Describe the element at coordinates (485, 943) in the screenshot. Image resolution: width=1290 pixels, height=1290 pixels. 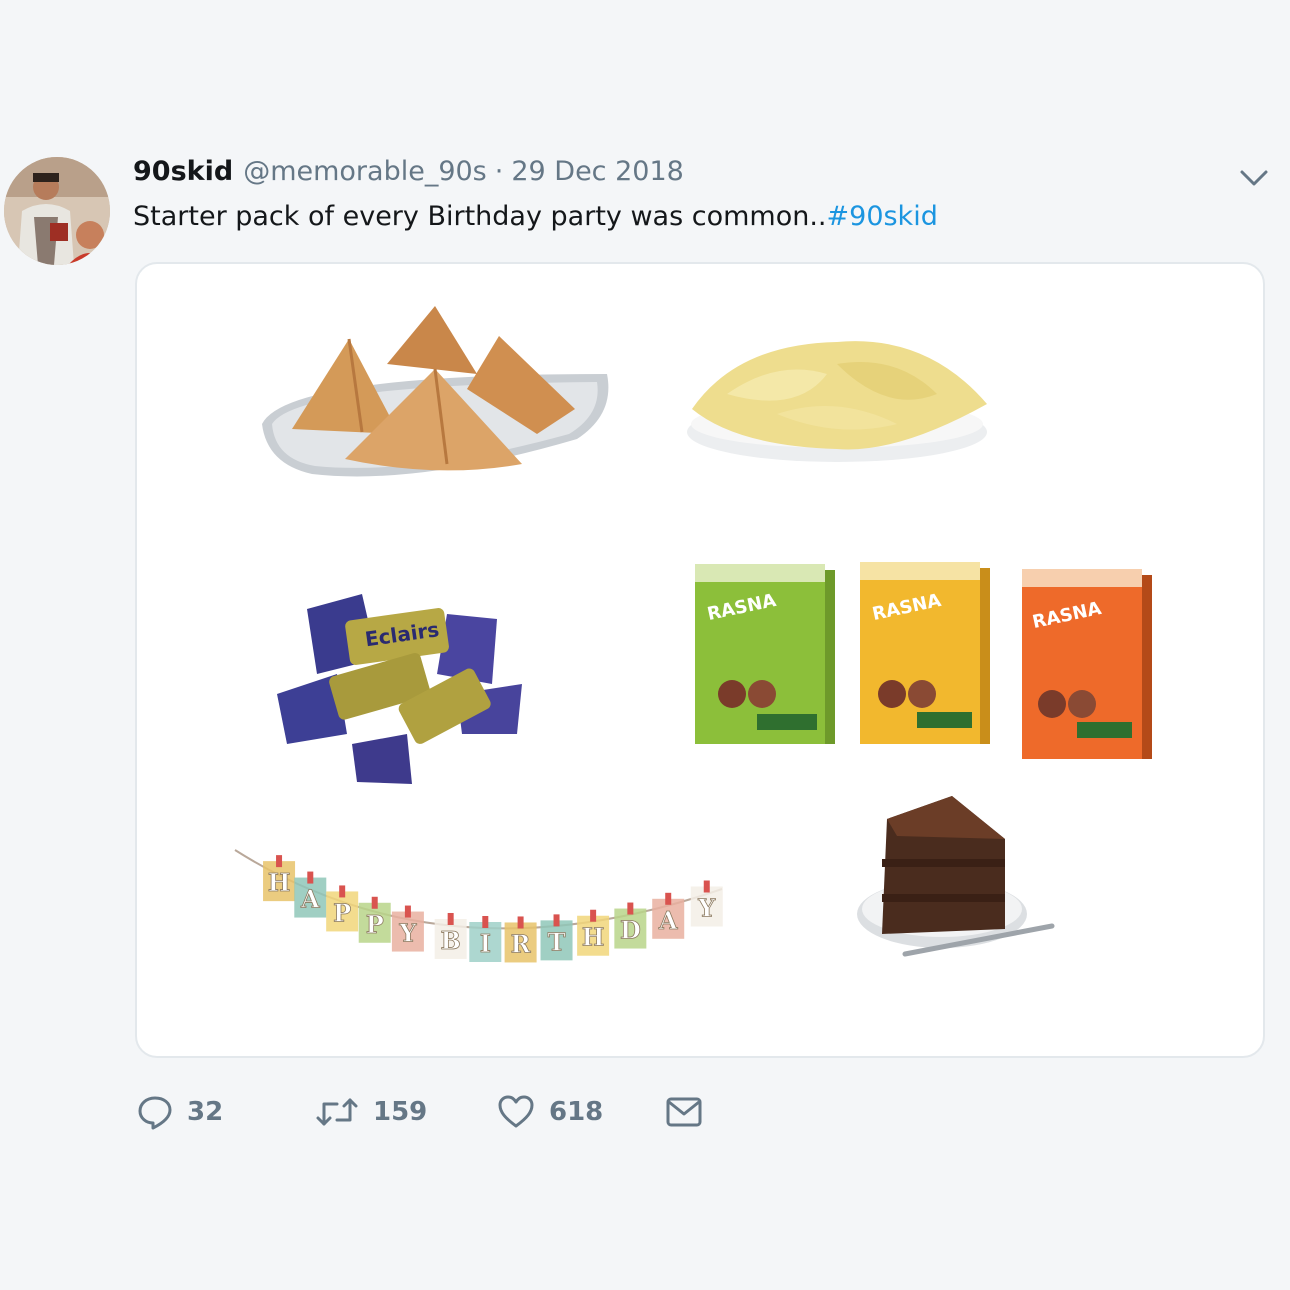
I see `banner-letter: I` at that location.